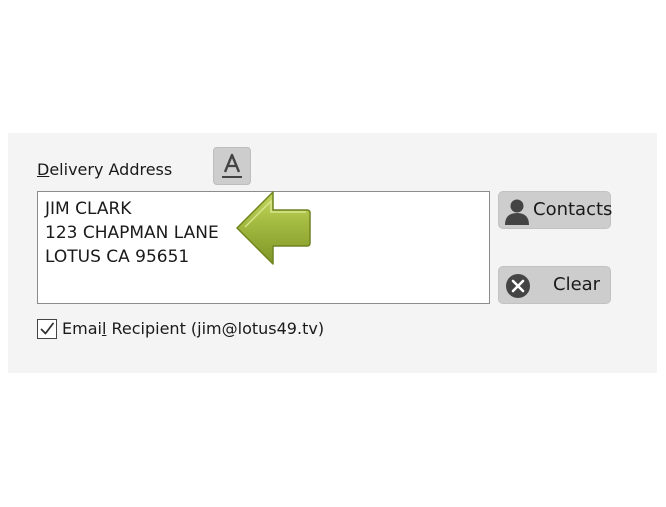 Image resolution: width=666 pixels, height=507 pixels. Describe the element at coordinates (82, 328) in the screenshot. I see `email-label-pre: Emai` at that location.